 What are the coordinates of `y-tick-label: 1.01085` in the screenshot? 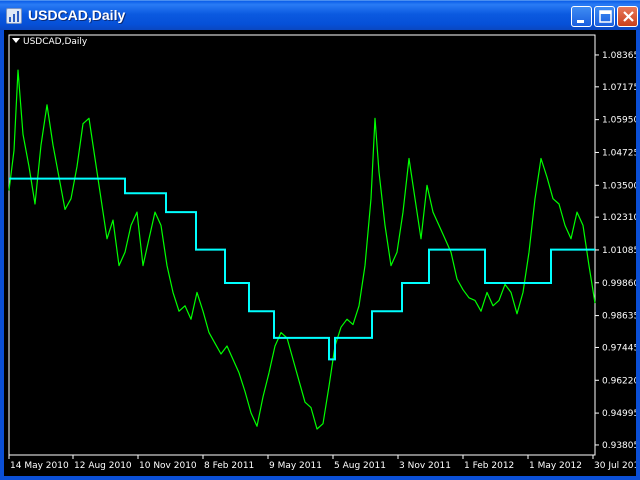 It's located at (619, 251).